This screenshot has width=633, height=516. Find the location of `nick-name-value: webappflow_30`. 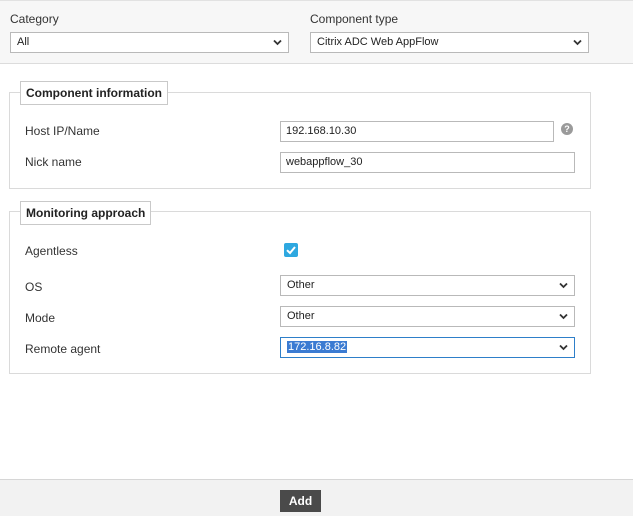

nick-name-value: webappflow_30 is located at coordinates (324, 162).